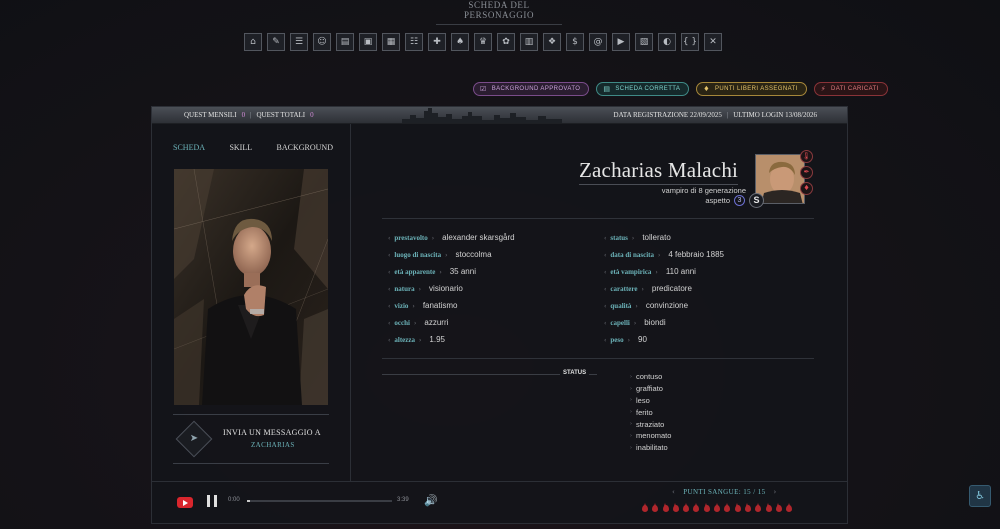 This screenshot has width=1000, height=529. Describe the element at coordinates (253, 147) in the screenshot. I see `tab-bar: SCHEDA SKILL BACKGROUND` at that location.